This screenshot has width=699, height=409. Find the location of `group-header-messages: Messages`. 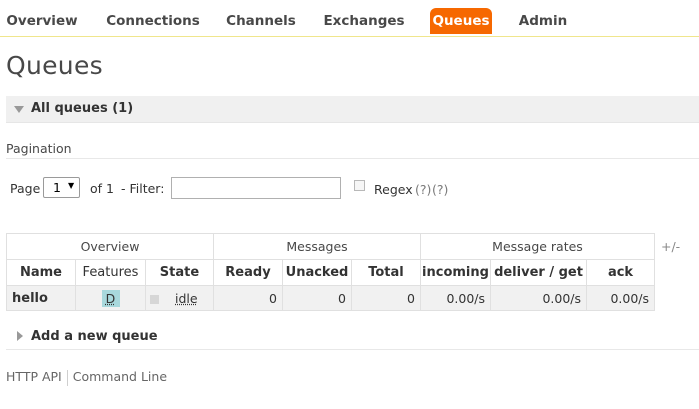

group-header-messages: Messages is located at coordinates (317, 246).